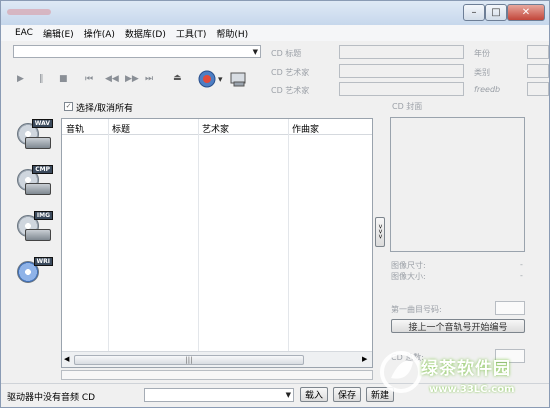 The image size is (550, 408). I want to click on cmp-icon: CMP, so click(34, 182).